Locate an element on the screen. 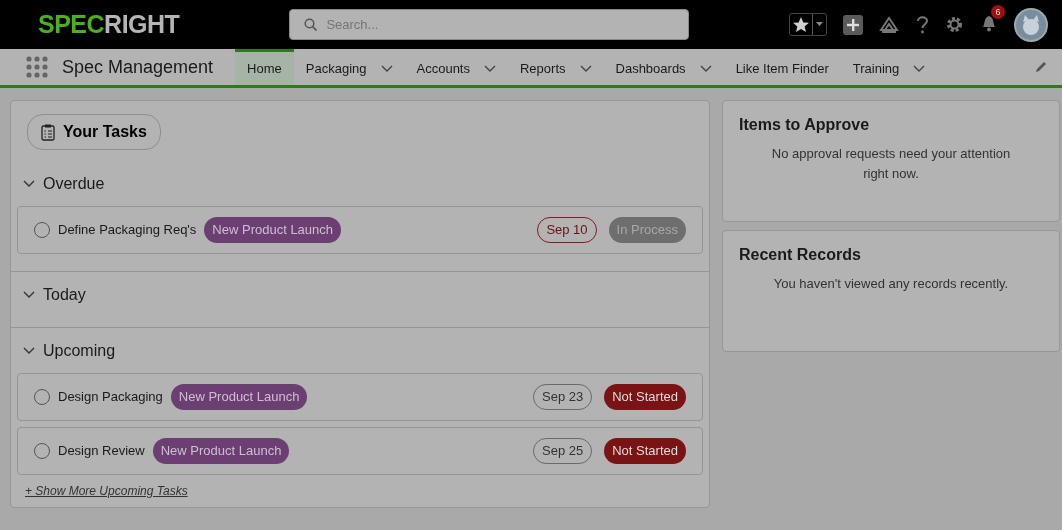  app-name: Spec Management is located at coordinates (138, 67).